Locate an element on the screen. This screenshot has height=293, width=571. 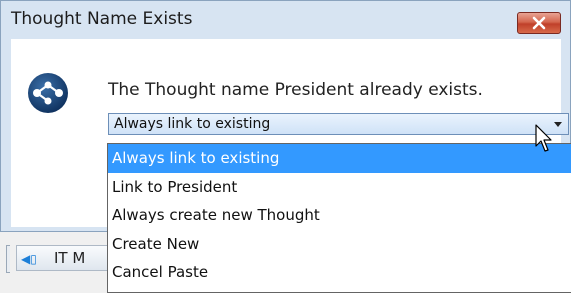
background-tab-label: IT M is located at coordinates (70, 258).